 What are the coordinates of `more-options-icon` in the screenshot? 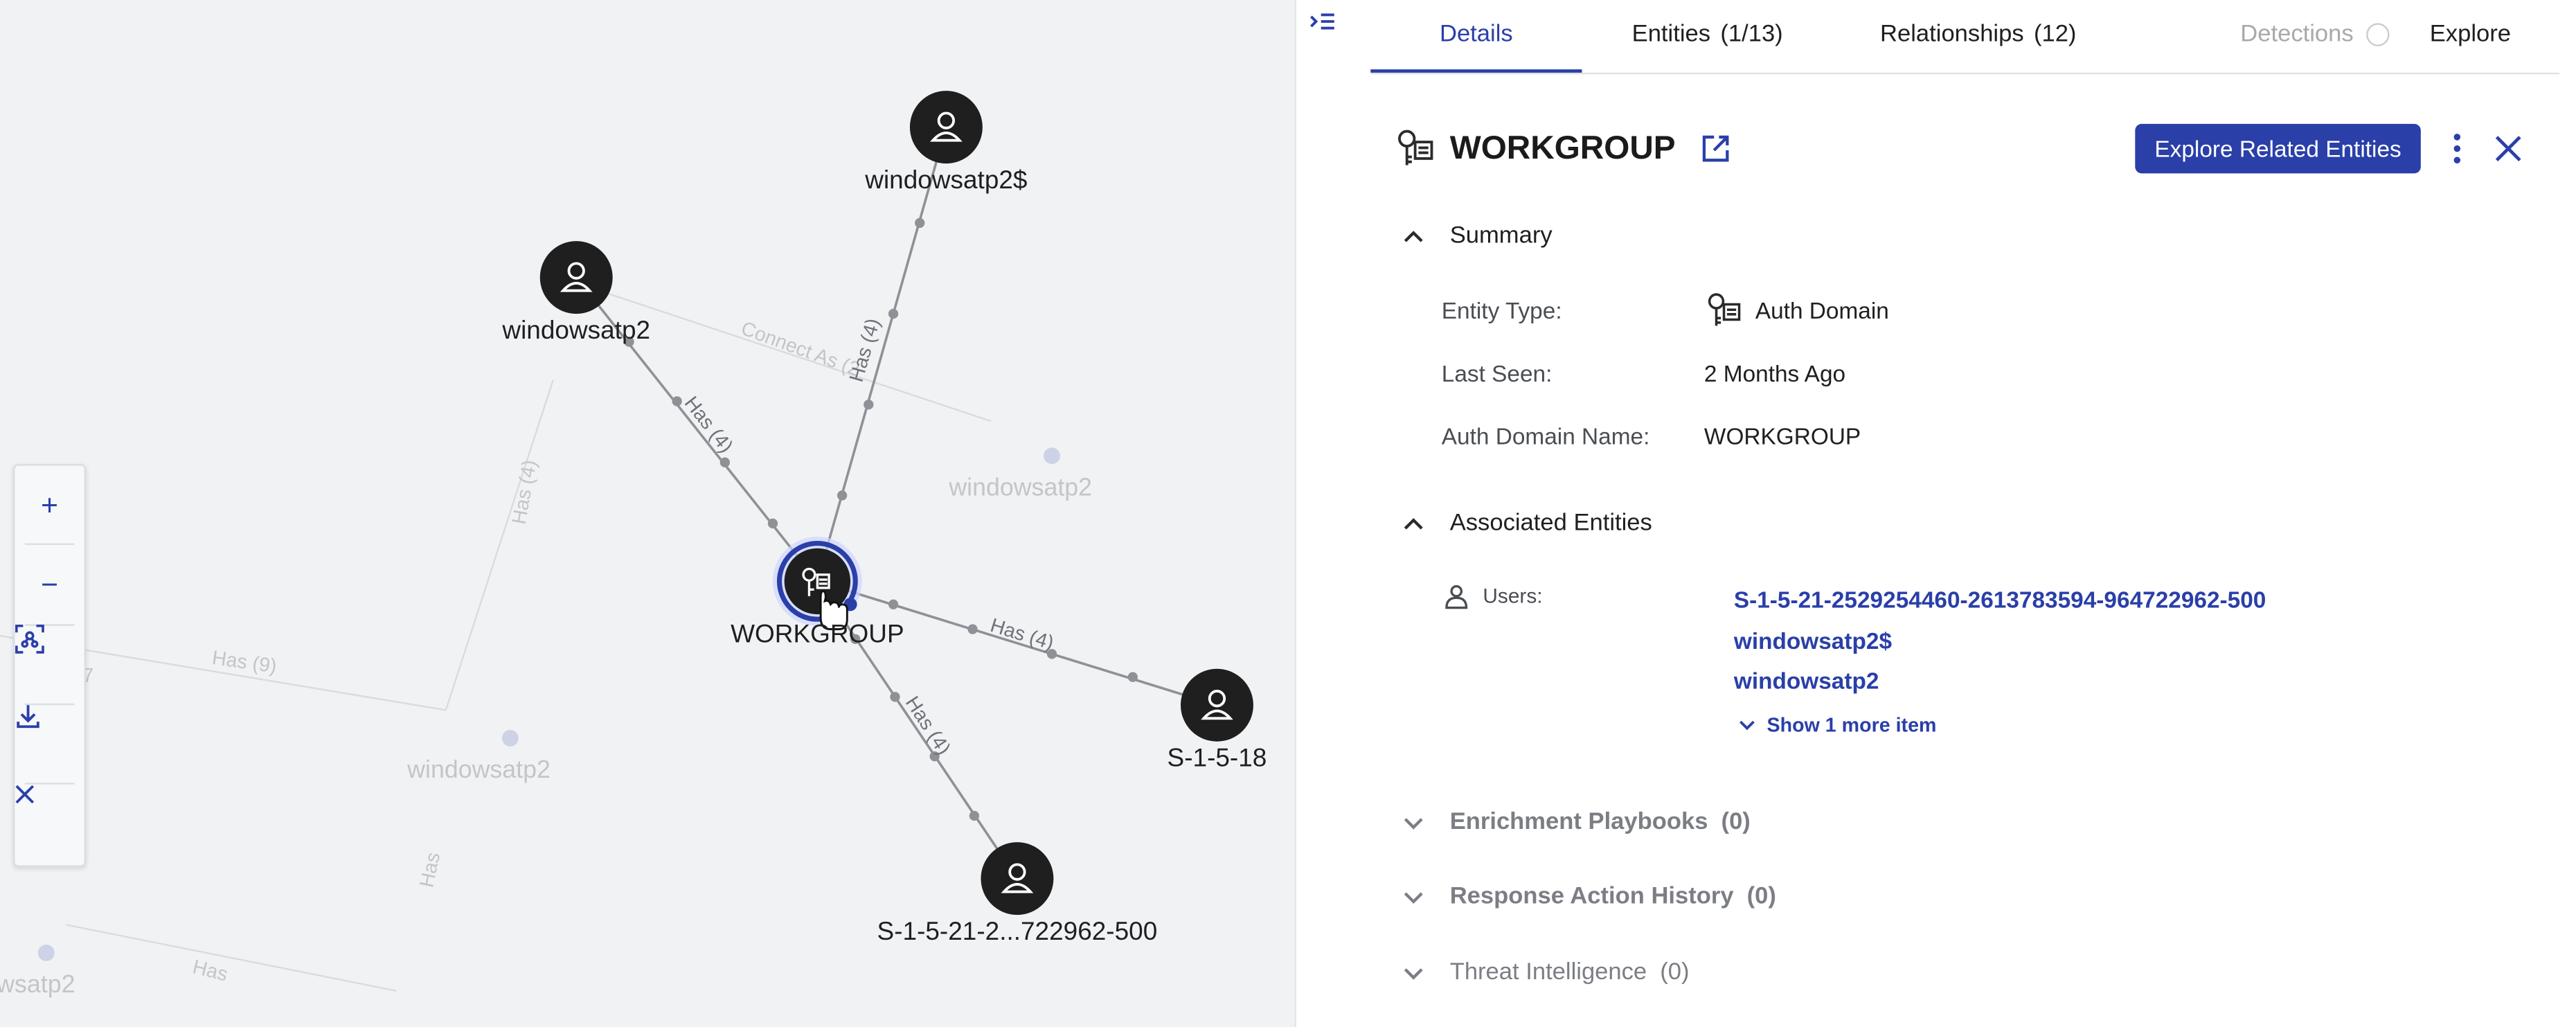 It's located at (2457, 149).